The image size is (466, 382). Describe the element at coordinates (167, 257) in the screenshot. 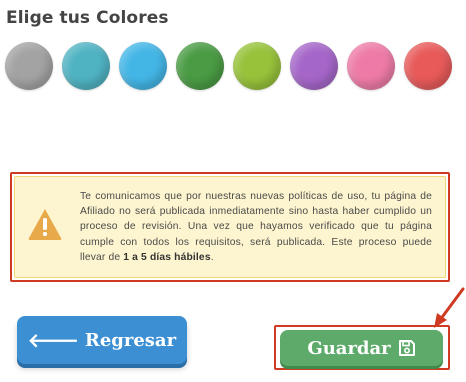

I see `review-duration: 1 a 5 días hábiles` at that location.